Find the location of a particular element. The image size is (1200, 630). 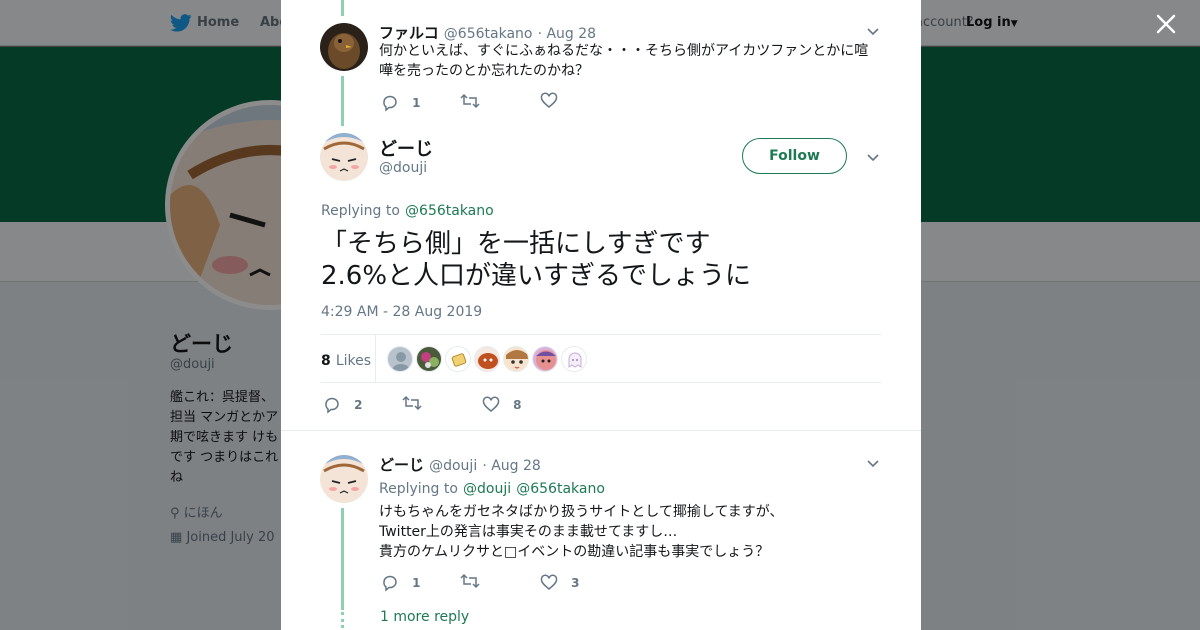

replying-to-link: @douji is located at coordinates (487, 489).